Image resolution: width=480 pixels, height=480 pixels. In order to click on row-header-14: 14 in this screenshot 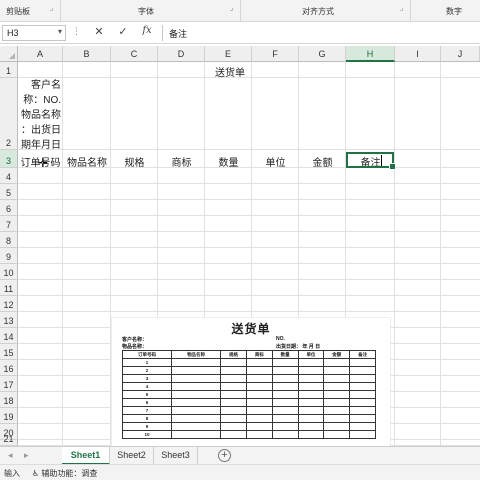, I will do `click(9, 336)`.